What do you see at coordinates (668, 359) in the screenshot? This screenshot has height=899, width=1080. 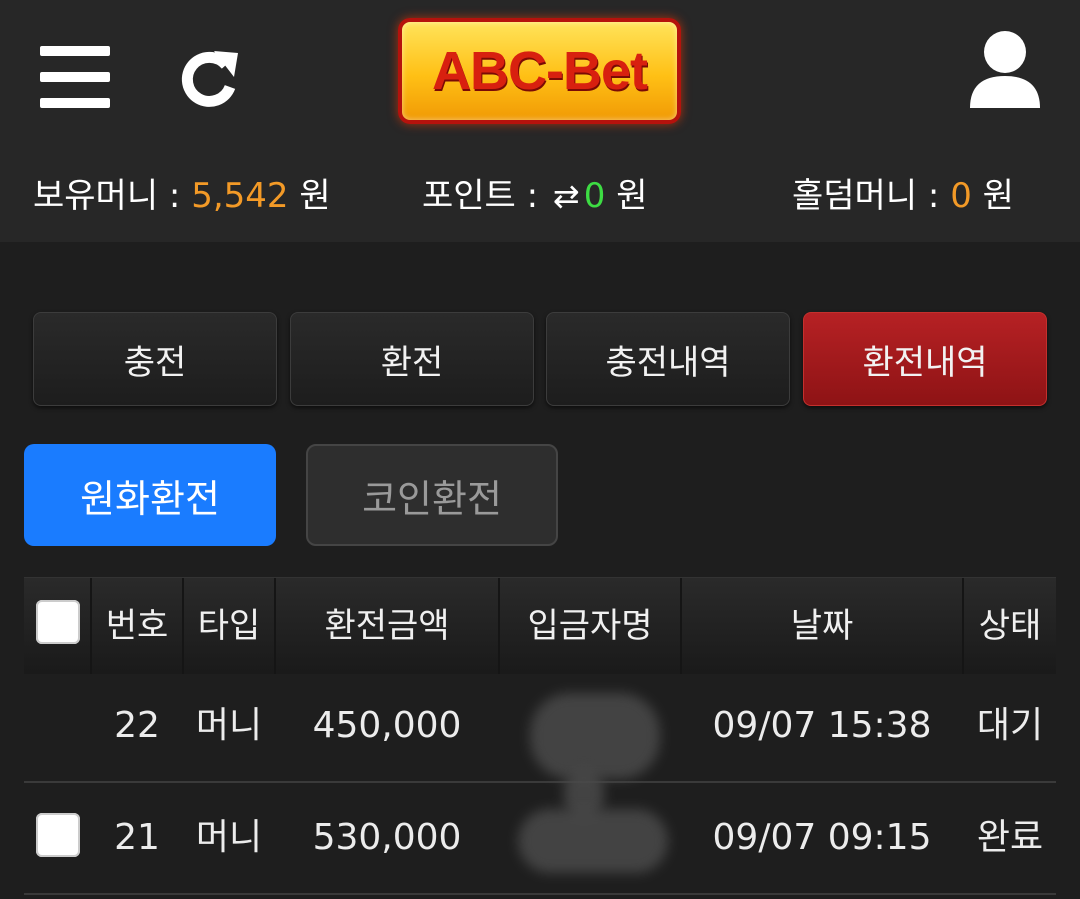 I see `tab-charge-history: 충전내역` at bounding box center [668, 359].